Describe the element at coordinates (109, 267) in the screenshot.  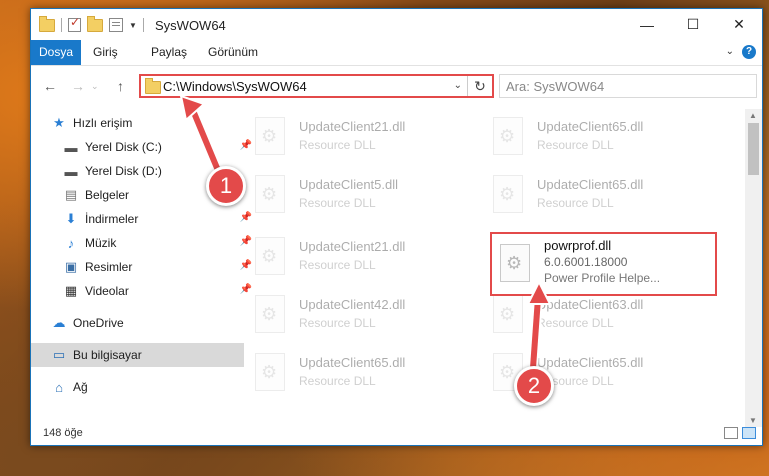
I see `sidebar-item-label: Resimler` at that location.